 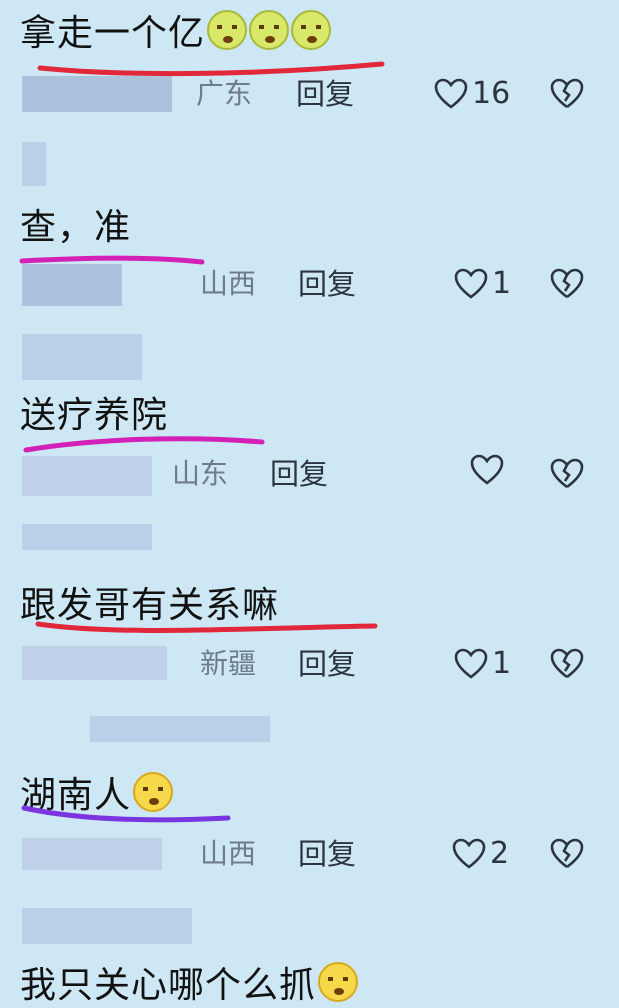 What do you see at coordinates (338, 982) in the screenshot?
I see `emoji-laugh-icon` at bounding box center [338, 982].